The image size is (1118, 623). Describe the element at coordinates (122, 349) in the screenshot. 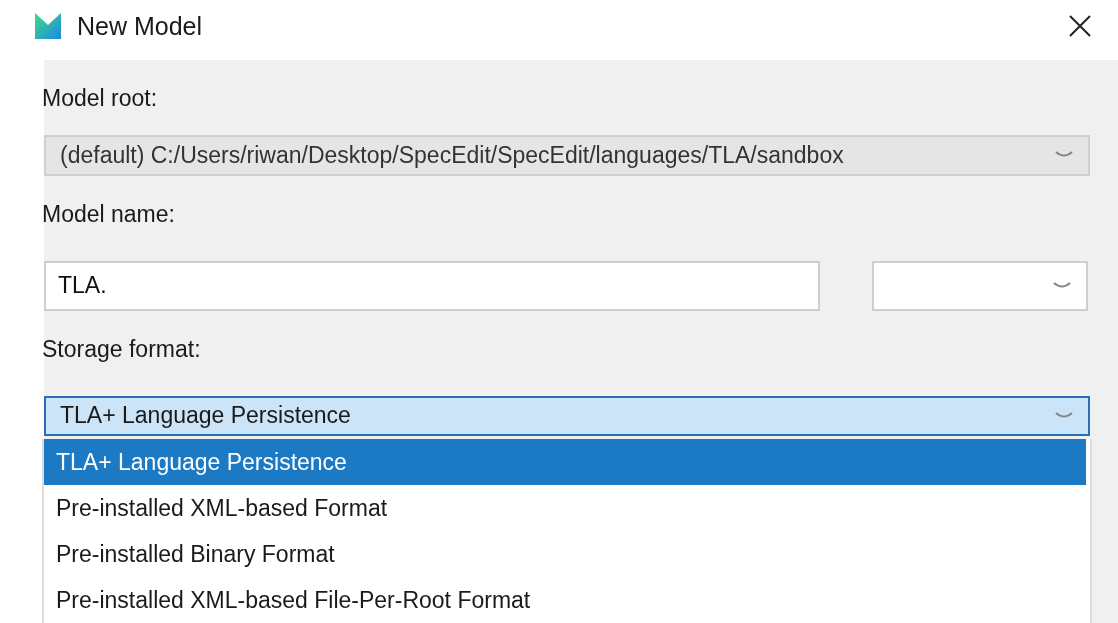

I see `field-label: Storage format:` at that location.